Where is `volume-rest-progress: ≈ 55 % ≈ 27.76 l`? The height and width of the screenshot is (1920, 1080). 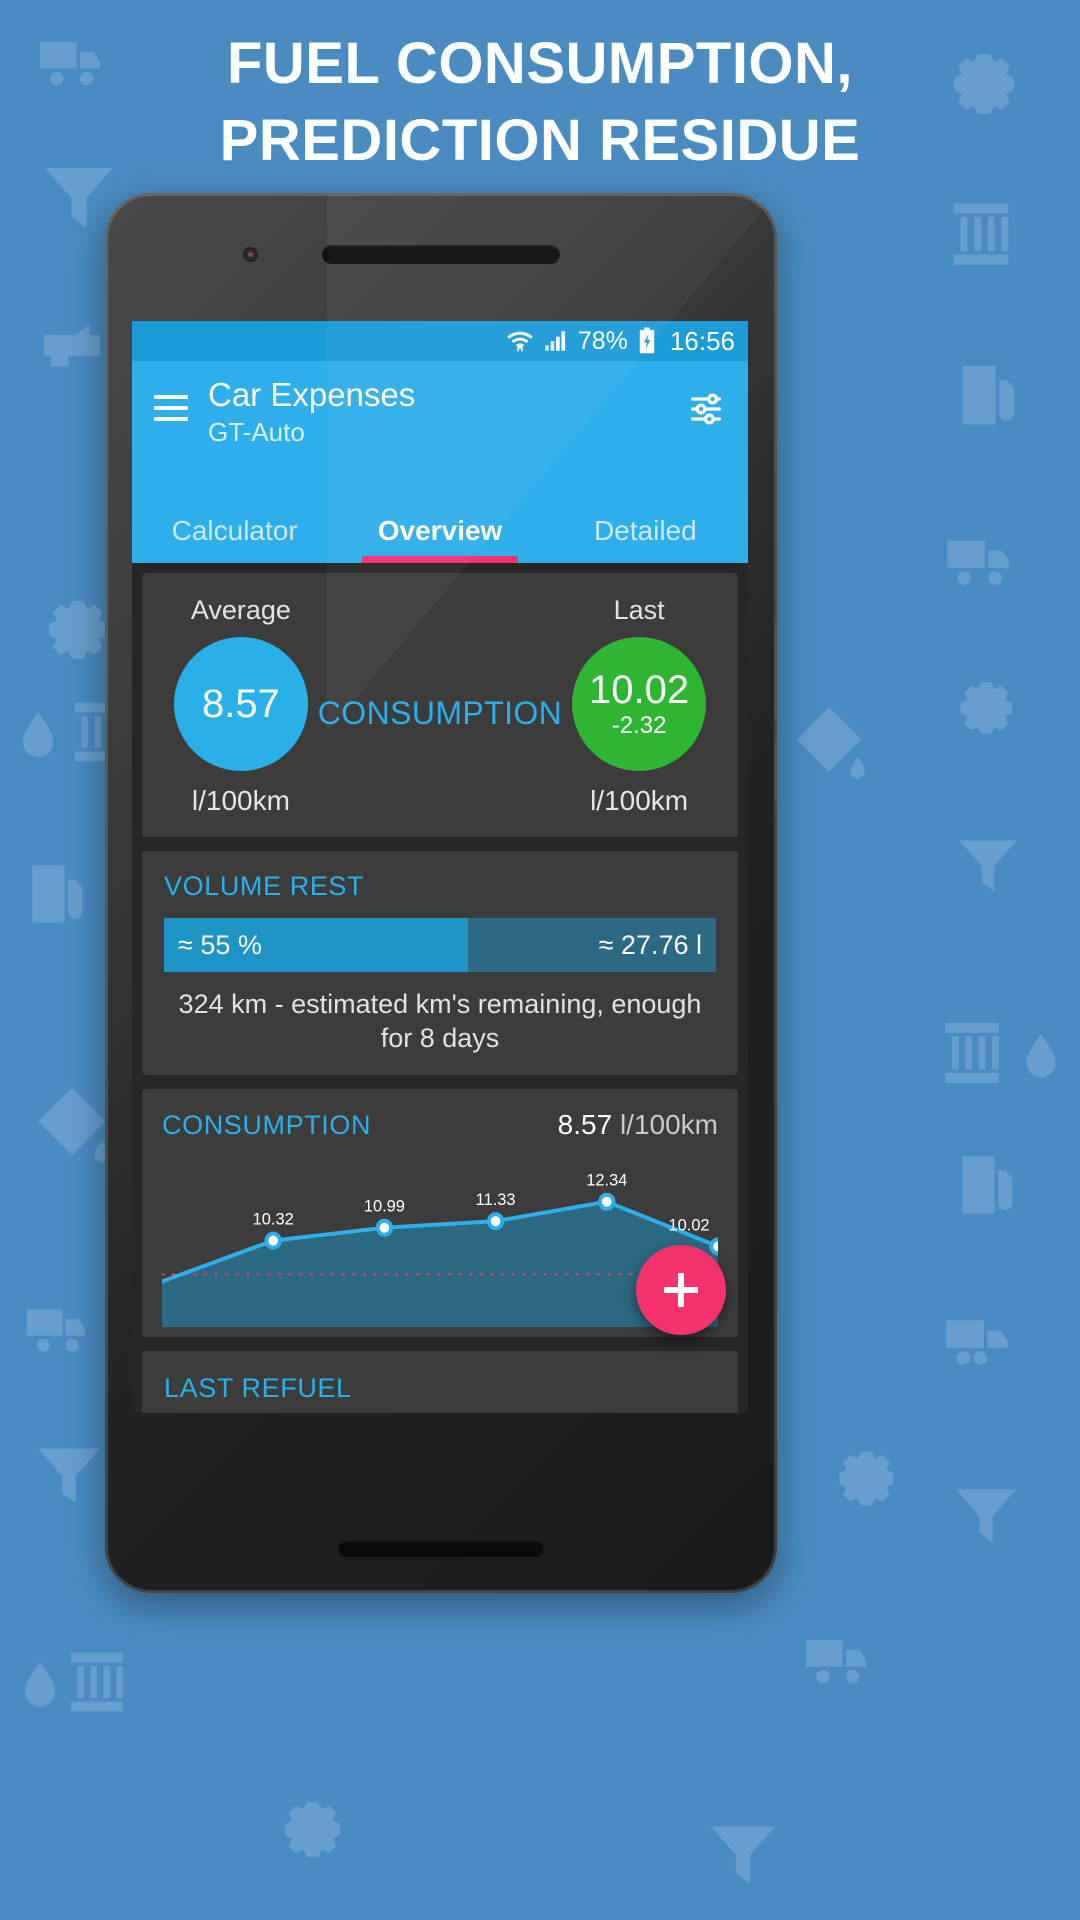 volume-rest-progress: ≈ 55 % ≈ 27.76 l is located at coordinates (440, 945).